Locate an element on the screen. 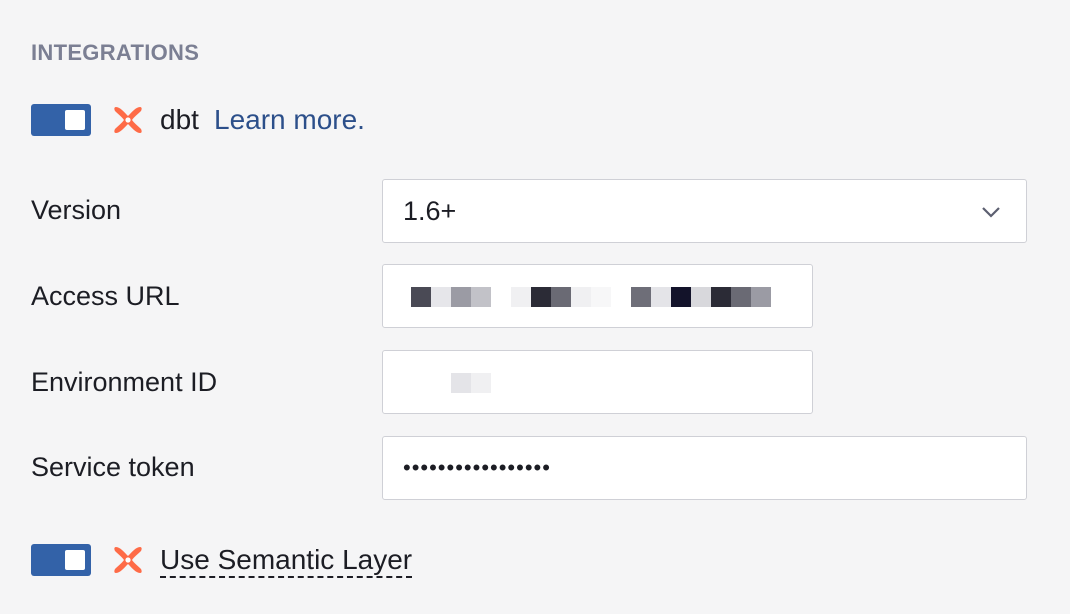  use-semantic-layer-link: Use Semantic Layer is located at coordinates (286, 561).